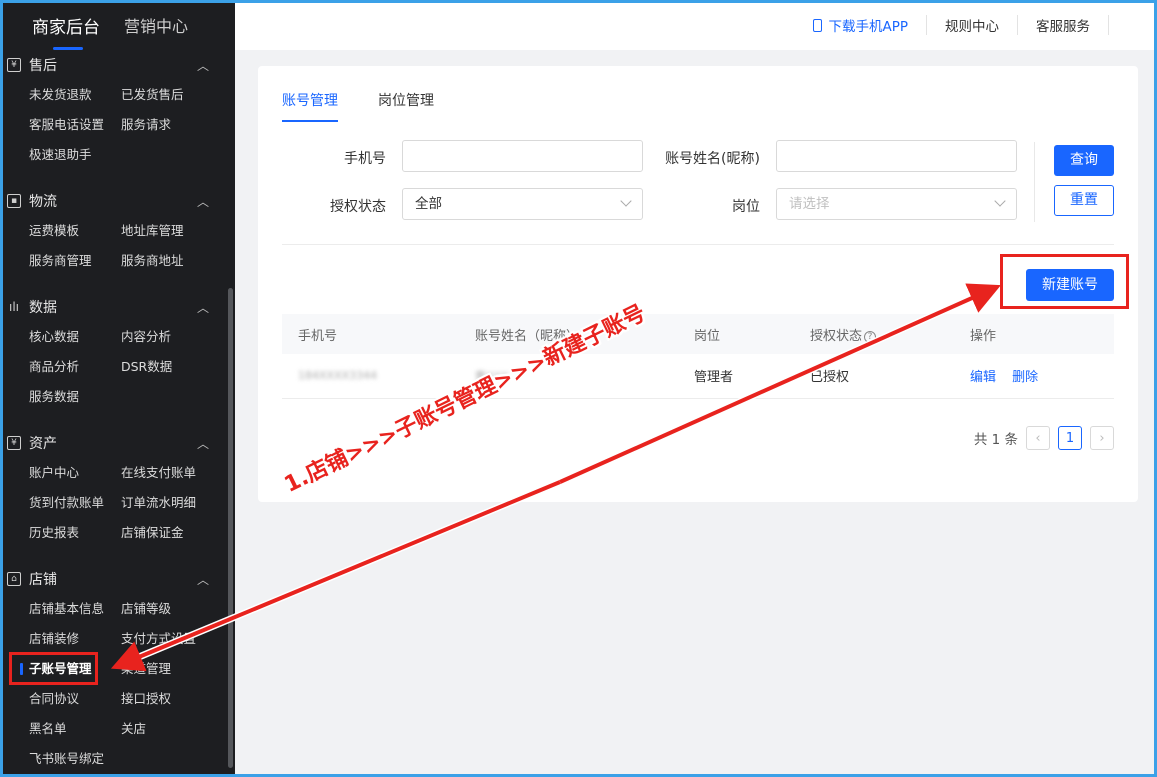 The image size is (1157, 777). Describe the element at coordinates (75, 261) in the screenshot. I see `sidebar-item: 服务商管理` at that location.